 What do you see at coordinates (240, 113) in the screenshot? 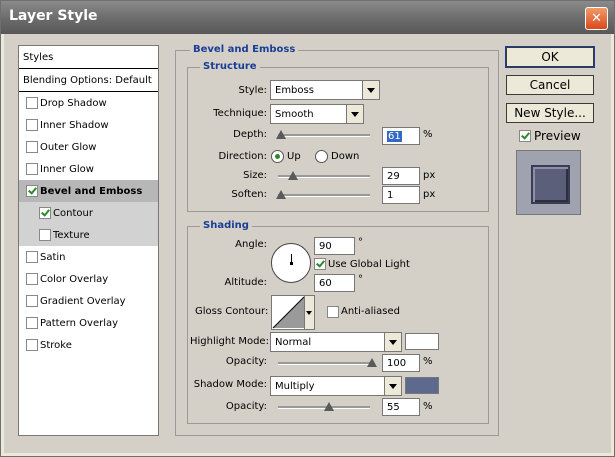
I see `technique-label: Technique:` at bounding box center [240, 113].